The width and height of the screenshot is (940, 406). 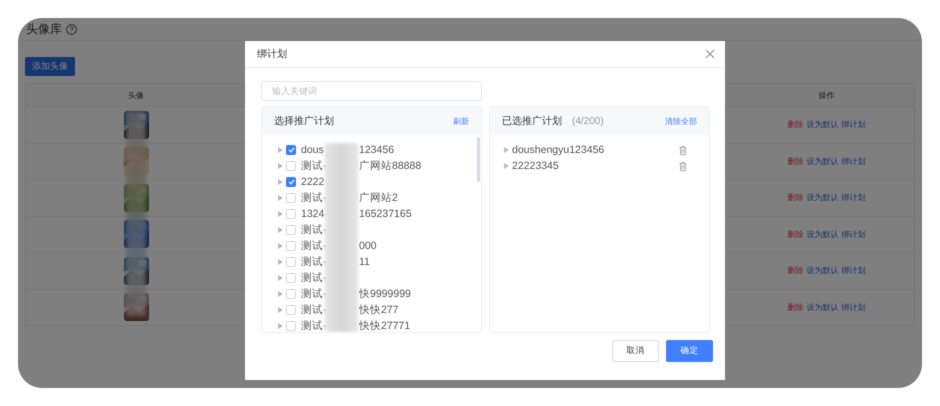 What do you see at coordinates (559, 150) in the screenshot?
I see `plan-name: doushengyu123456` at bounding box center [559, 150].